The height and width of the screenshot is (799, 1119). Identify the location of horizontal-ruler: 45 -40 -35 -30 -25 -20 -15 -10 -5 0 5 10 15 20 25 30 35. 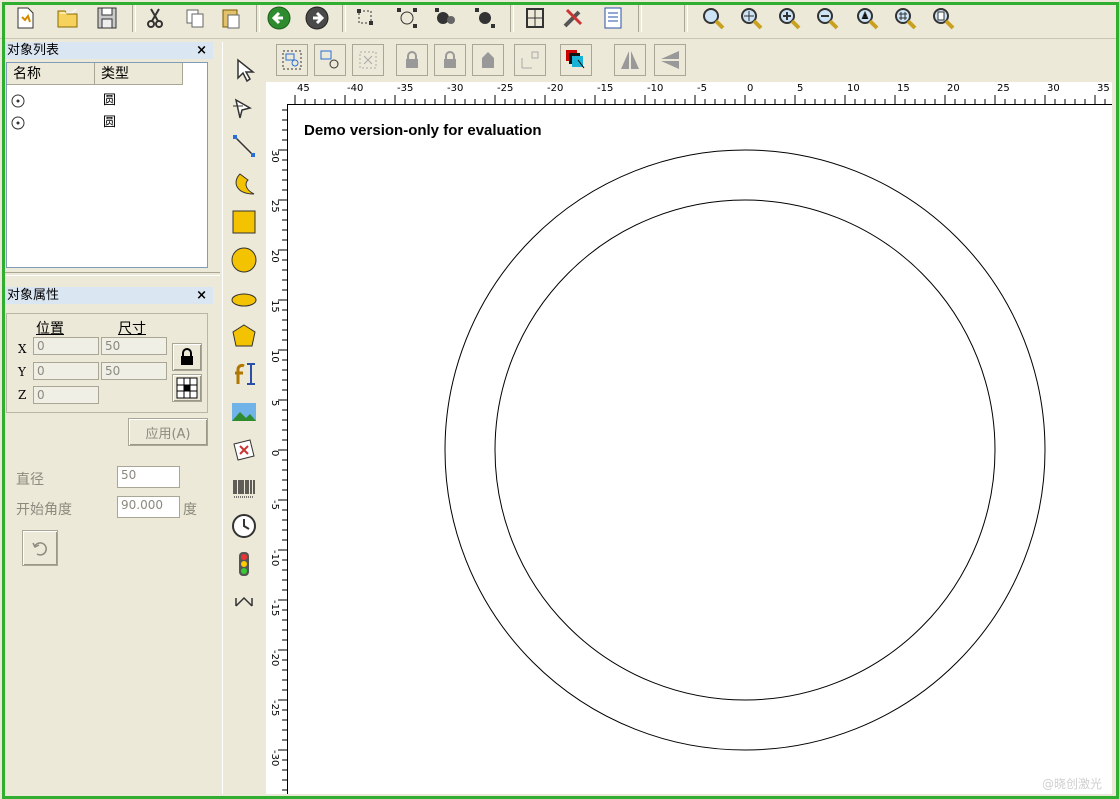
(699, 93).